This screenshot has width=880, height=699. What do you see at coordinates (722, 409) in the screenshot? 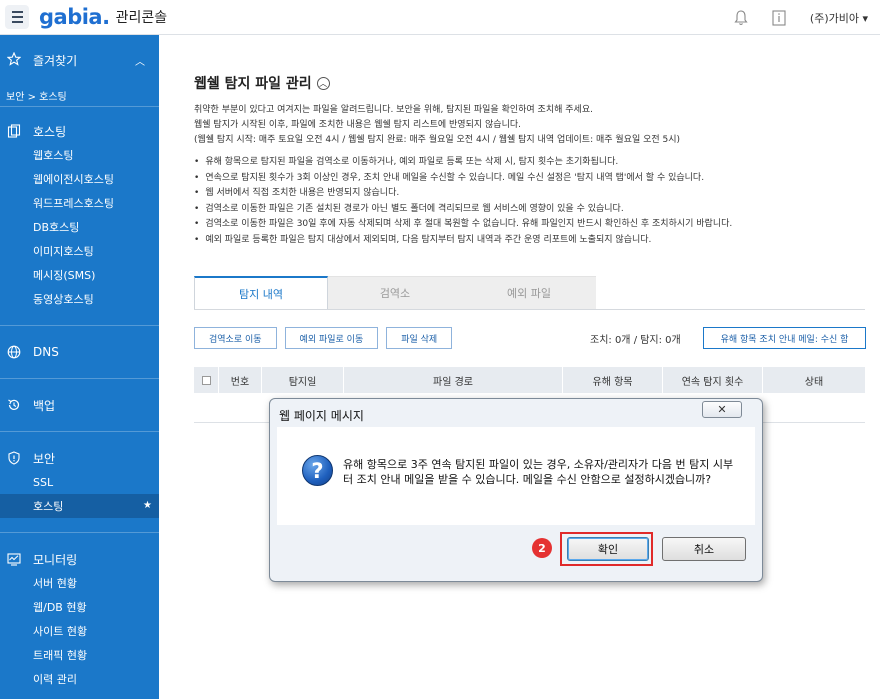
I see `close-icon: ✕` at bounding box center [722, 409].